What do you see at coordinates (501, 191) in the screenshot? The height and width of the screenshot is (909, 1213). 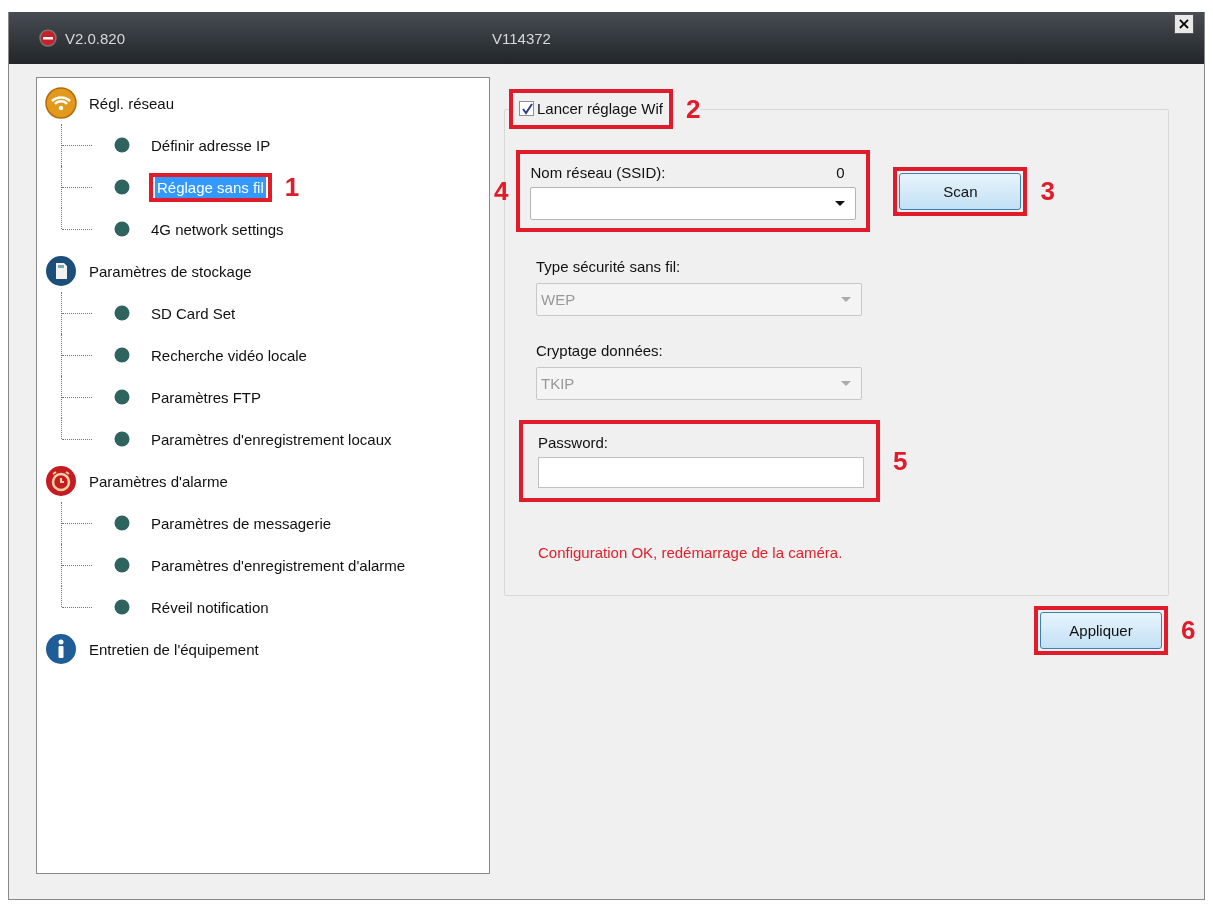 I see `callout-number: 4` at bounding box center [501, 191].